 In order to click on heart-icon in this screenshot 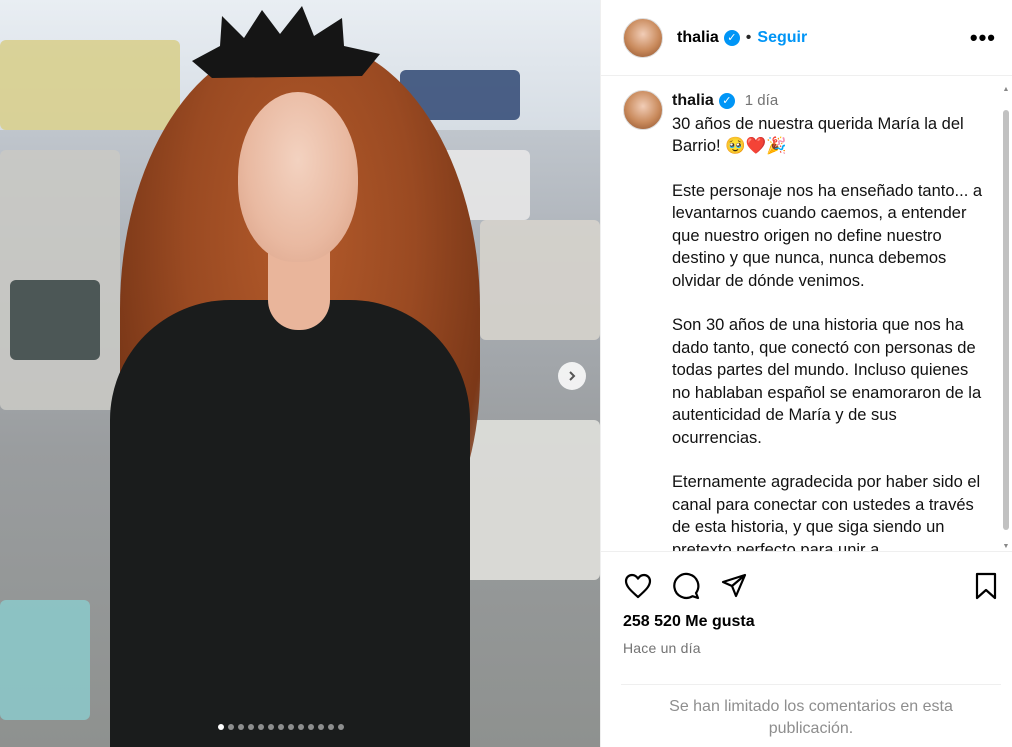, I will do `click(638, 586)`.